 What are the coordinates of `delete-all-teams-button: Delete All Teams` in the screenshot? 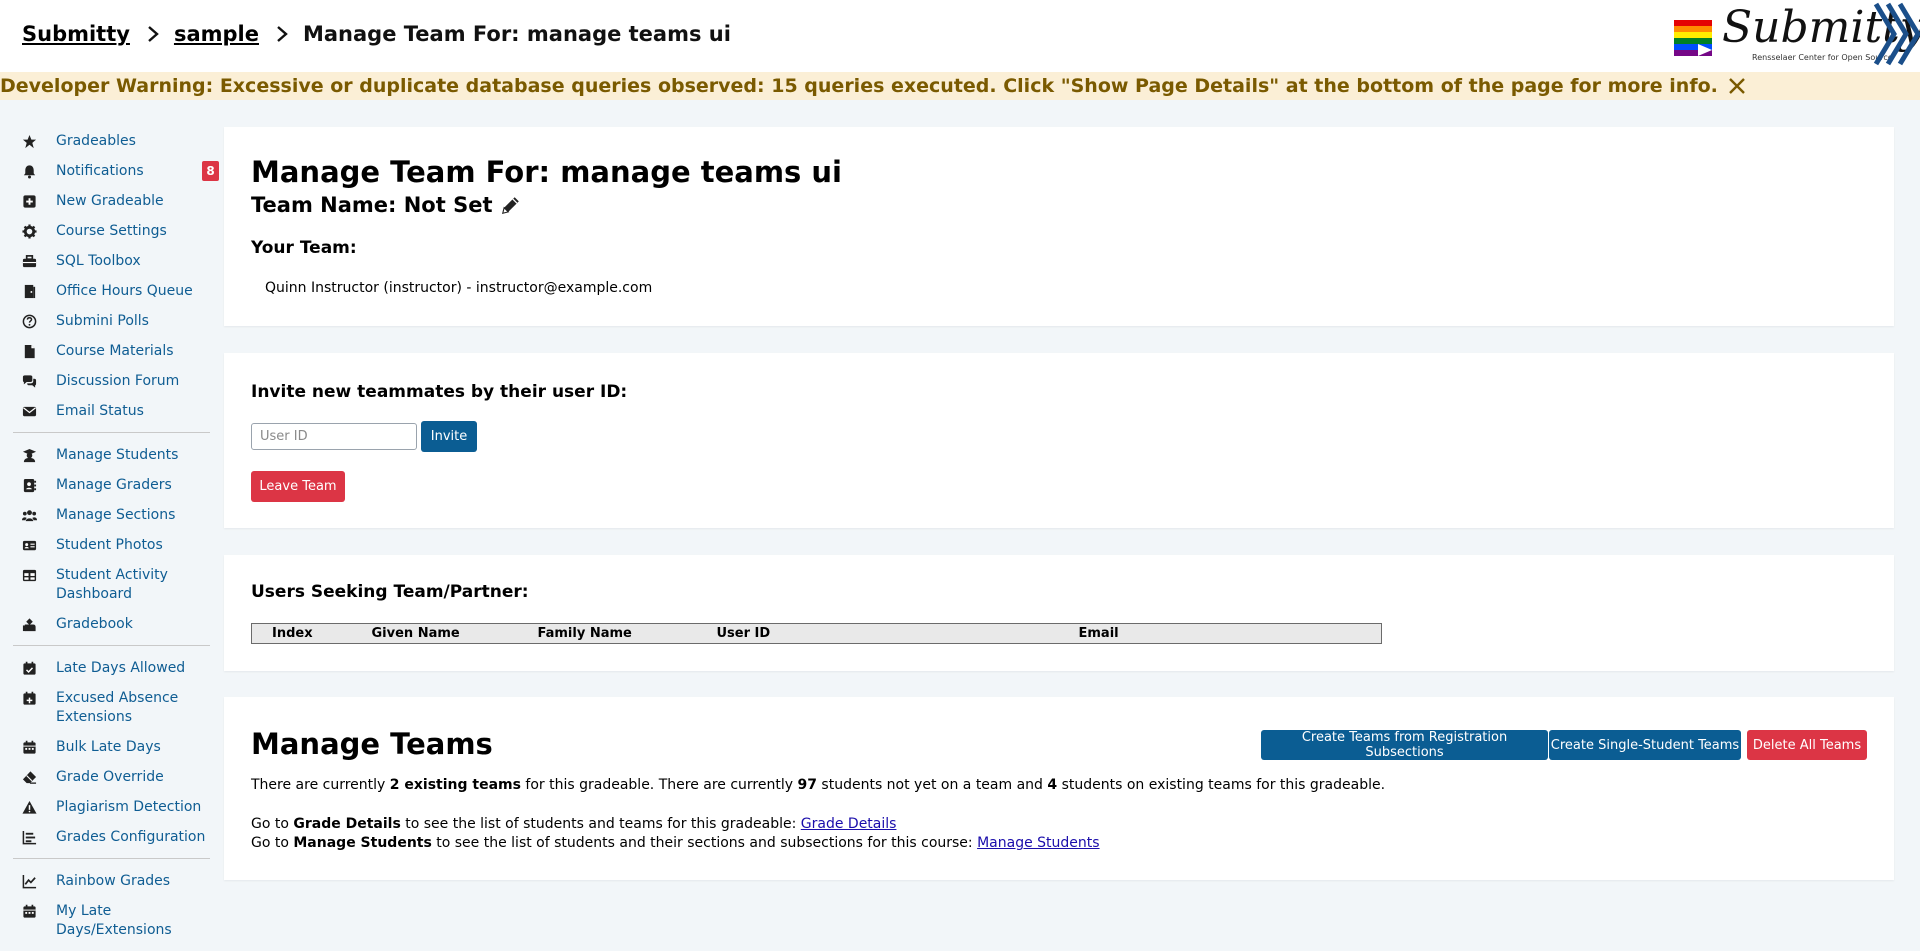 It's located at (1807, 745).